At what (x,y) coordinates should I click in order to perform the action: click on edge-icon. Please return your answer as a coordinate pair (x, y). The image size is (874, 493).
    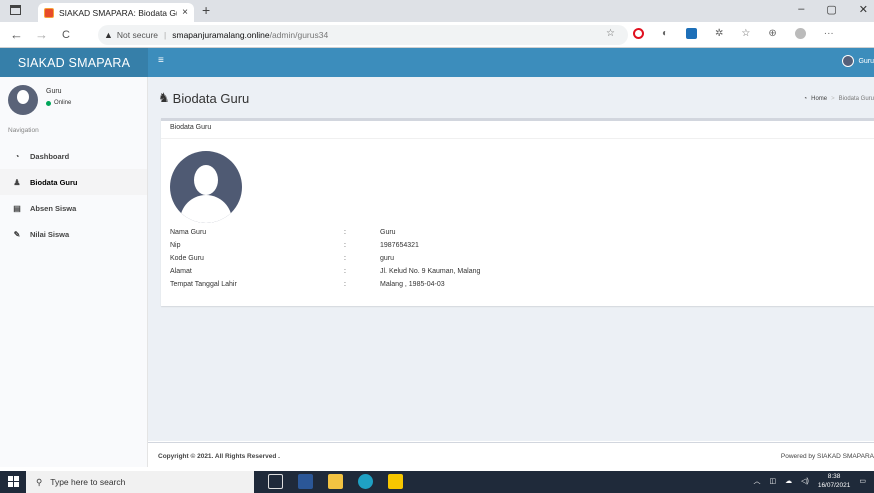
    Looking at the image, I should click on (365, 481).